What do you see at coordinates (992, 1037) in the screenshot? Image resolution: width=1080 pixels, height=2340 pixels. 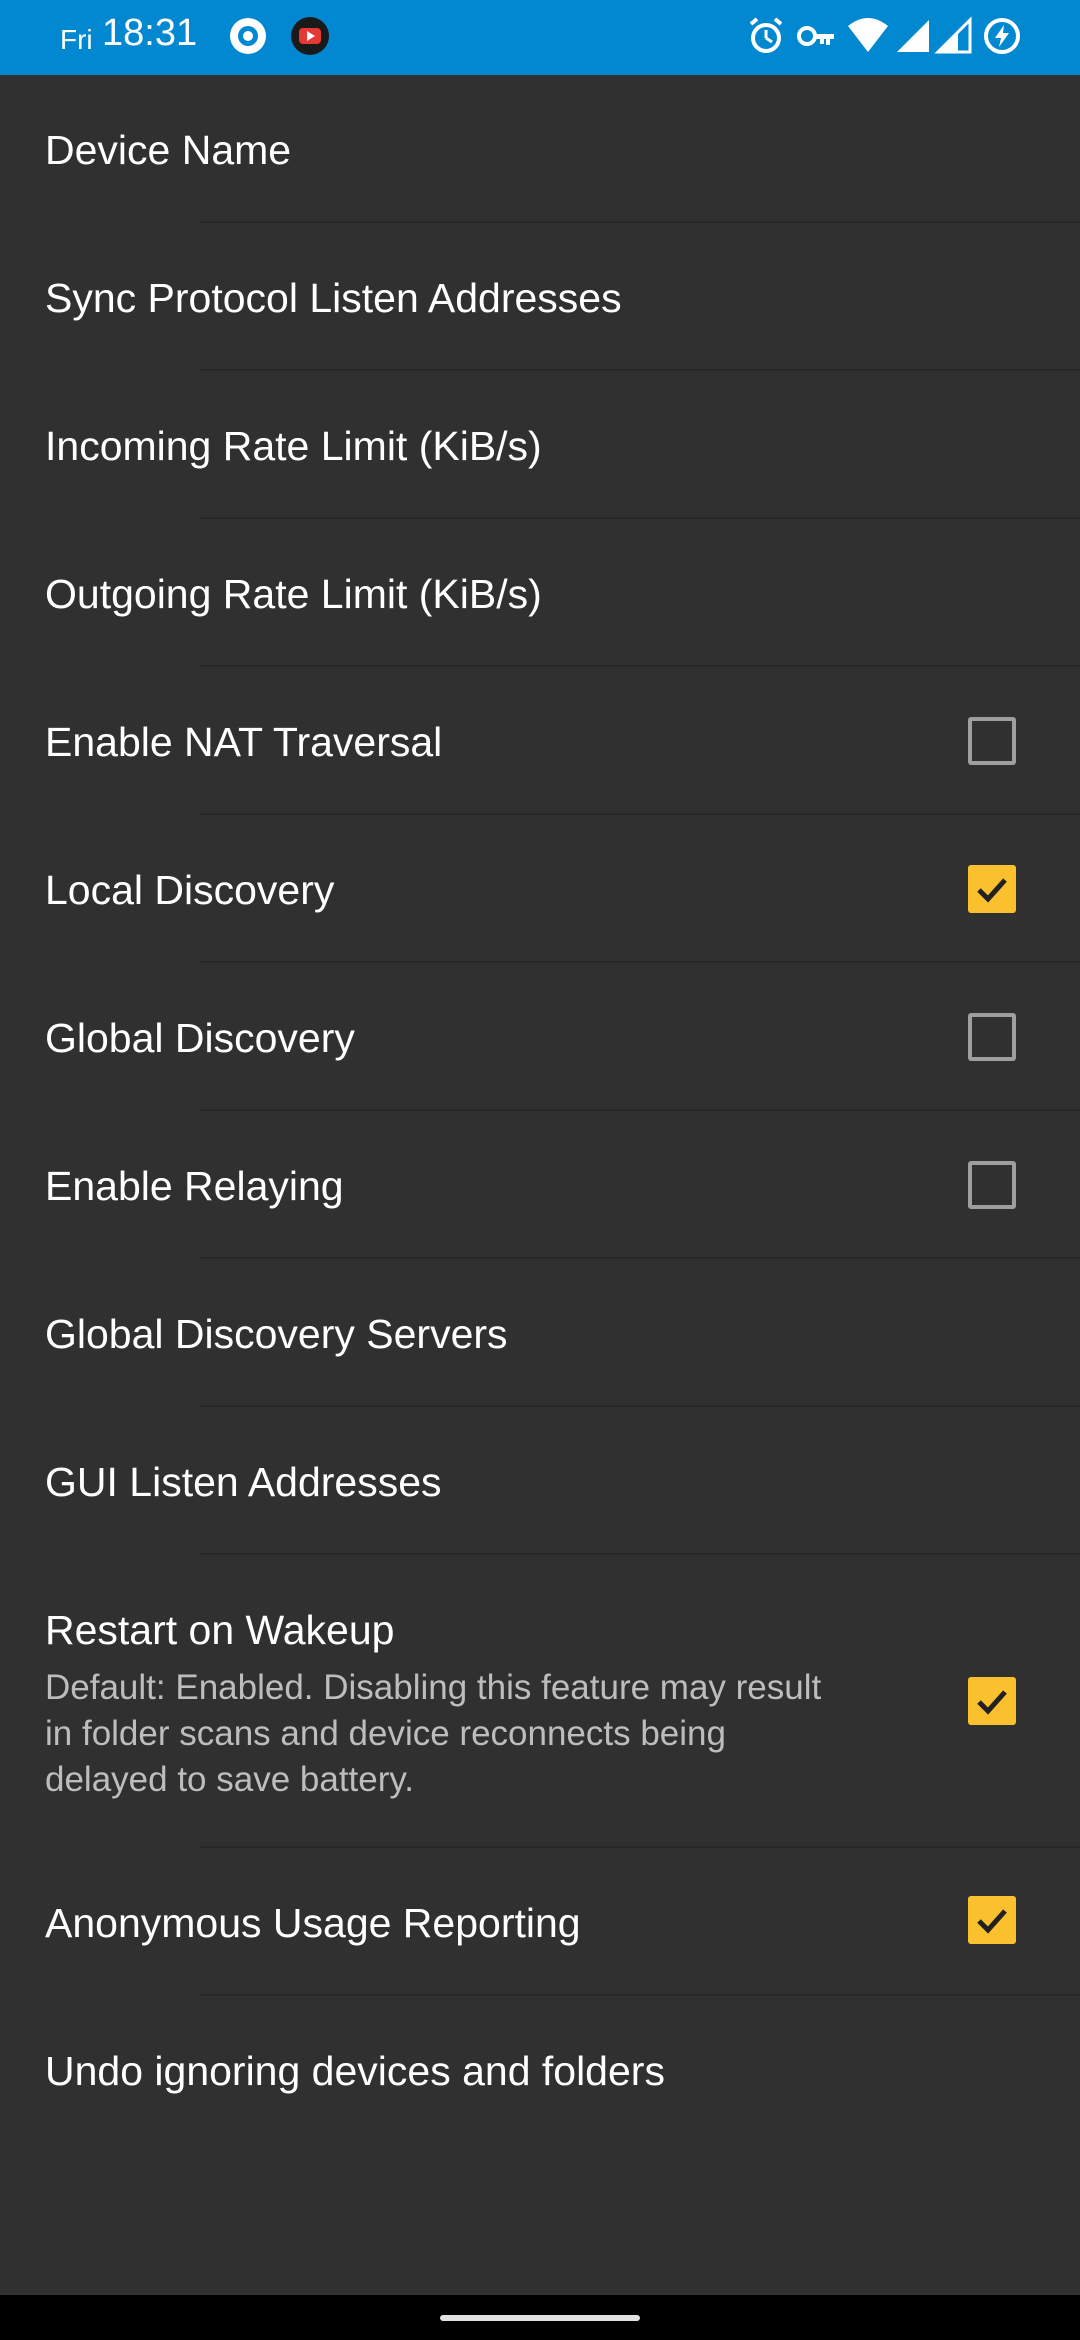 I see `global-discovery-checkbox` at bounding box center [992, 1037].